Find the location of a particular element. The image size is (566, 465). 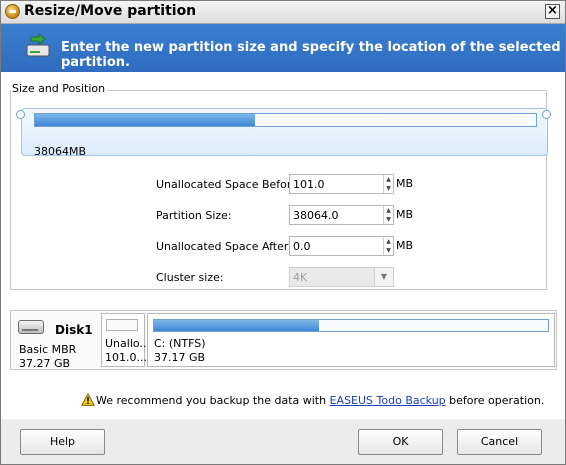

ok-button-label: OK is located at coordinates (400, 441).